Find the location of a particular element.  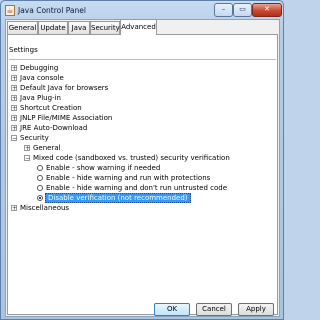

minimize-button: – is located at coordinates (223, 10).